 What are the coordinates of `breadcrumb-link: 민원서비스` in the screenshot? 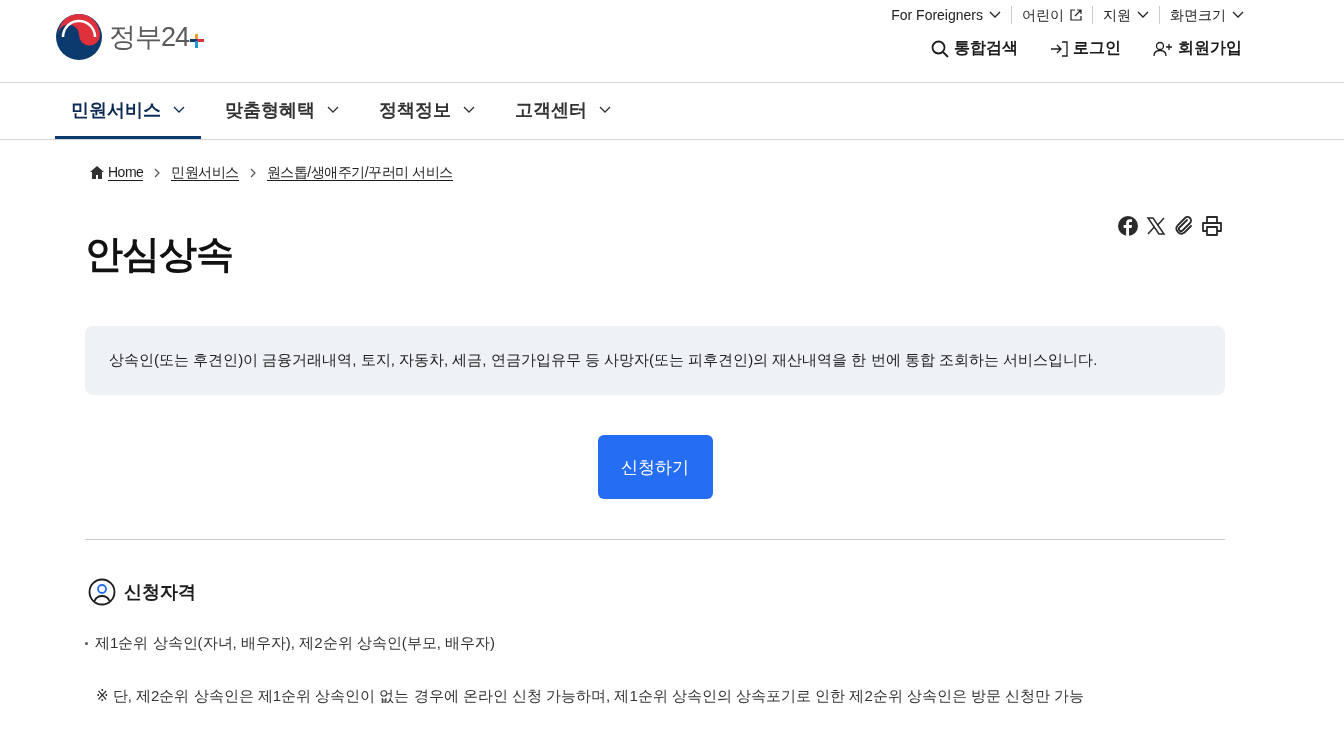 It's located at (205, 172).